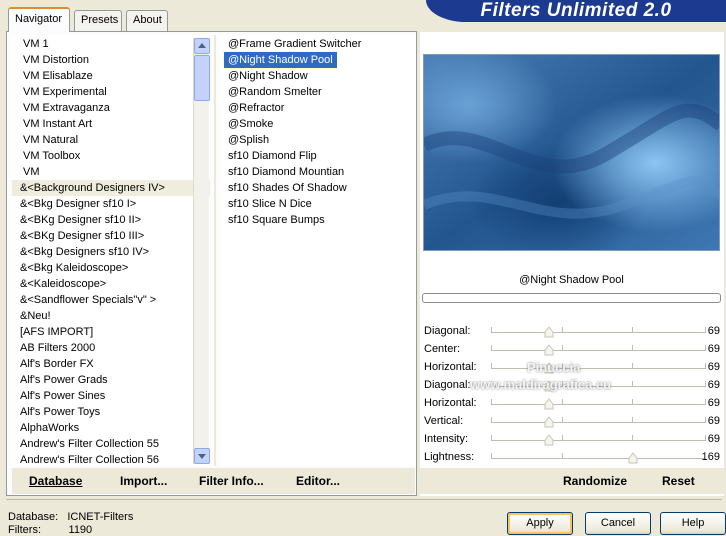  Describe the element at coordinates (202, 78) in the screenshot. I see `scroll-thumb` at that location.